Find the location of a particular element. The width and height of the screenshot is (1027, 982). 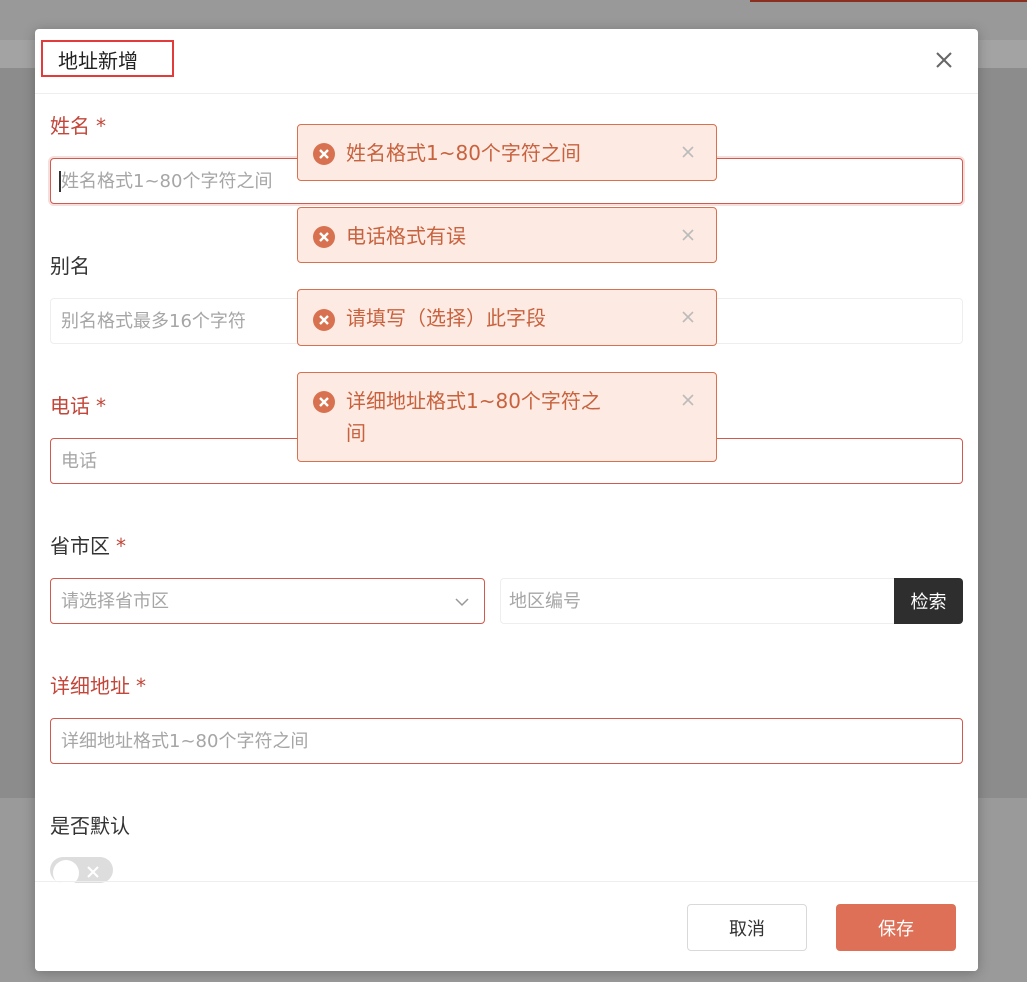

dialog-title: 地址新增 is located at coordinates (98, 61).